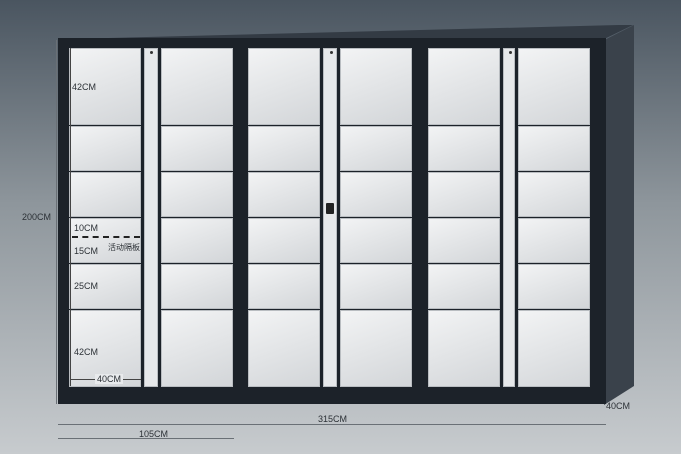 The height and width of the screenshot is (454, 681). Describe the element at coordinates (333, 419) in the screenshot. I see `width-label: 315CM` at that location.